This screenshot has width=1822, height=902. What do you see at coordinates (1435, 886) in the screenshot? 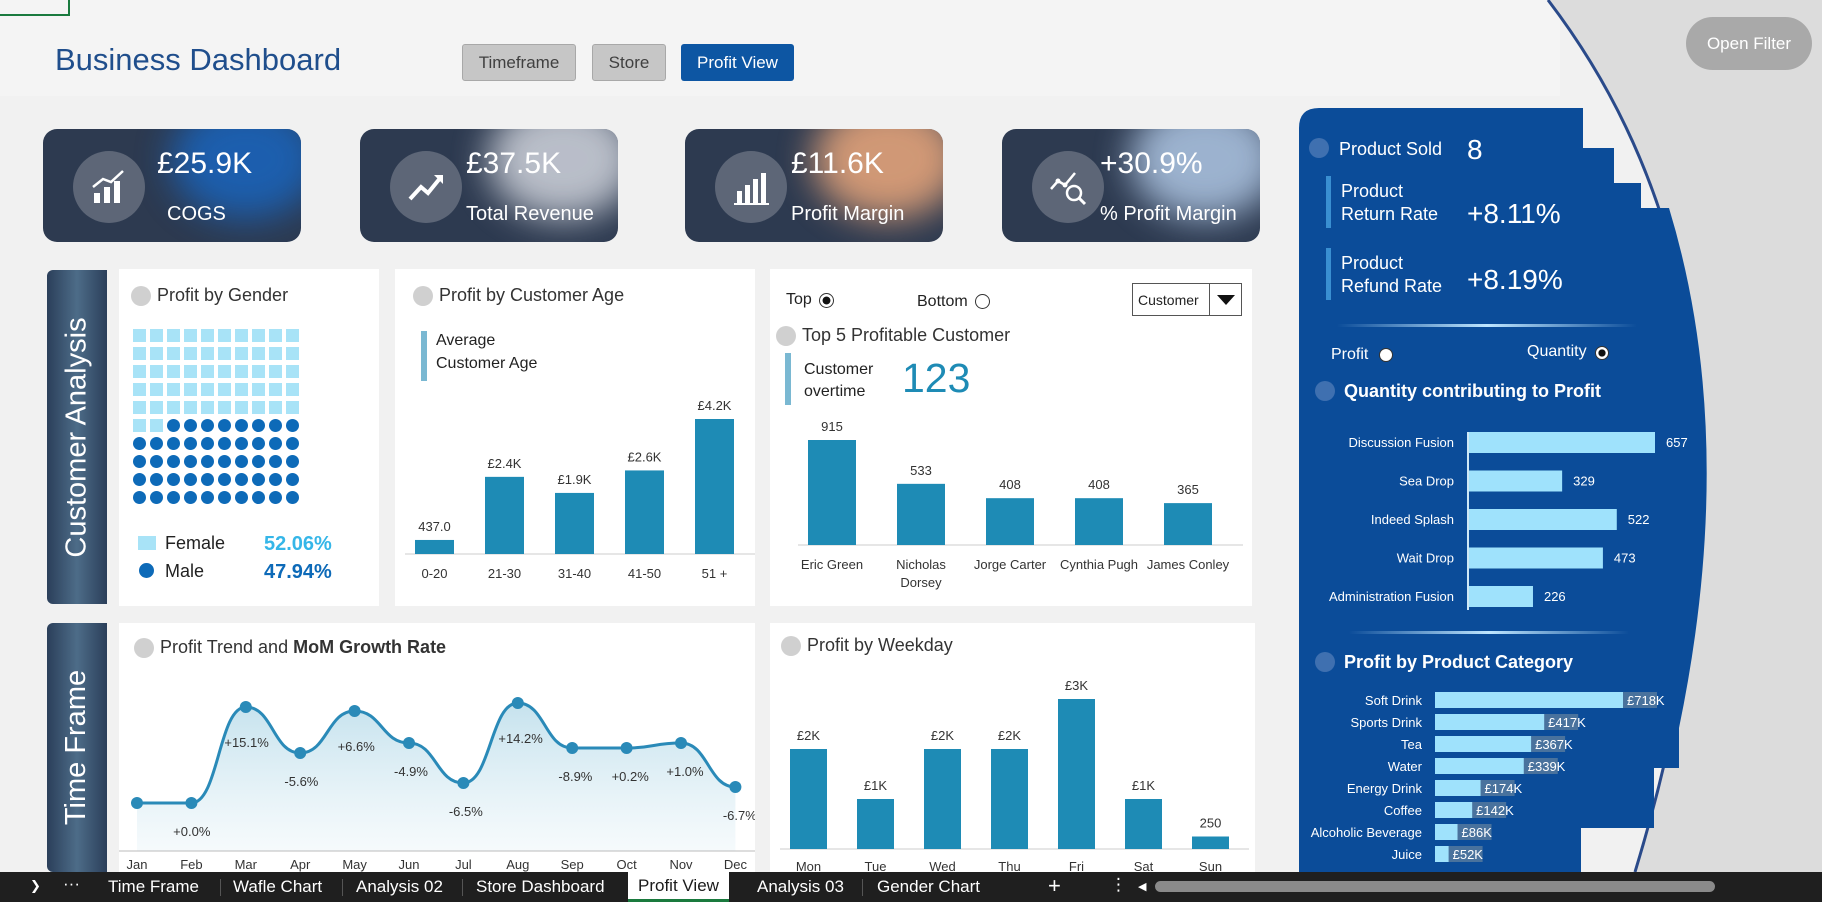
I see `horizontal-scrollbar` at bounding box center [1435, 886].